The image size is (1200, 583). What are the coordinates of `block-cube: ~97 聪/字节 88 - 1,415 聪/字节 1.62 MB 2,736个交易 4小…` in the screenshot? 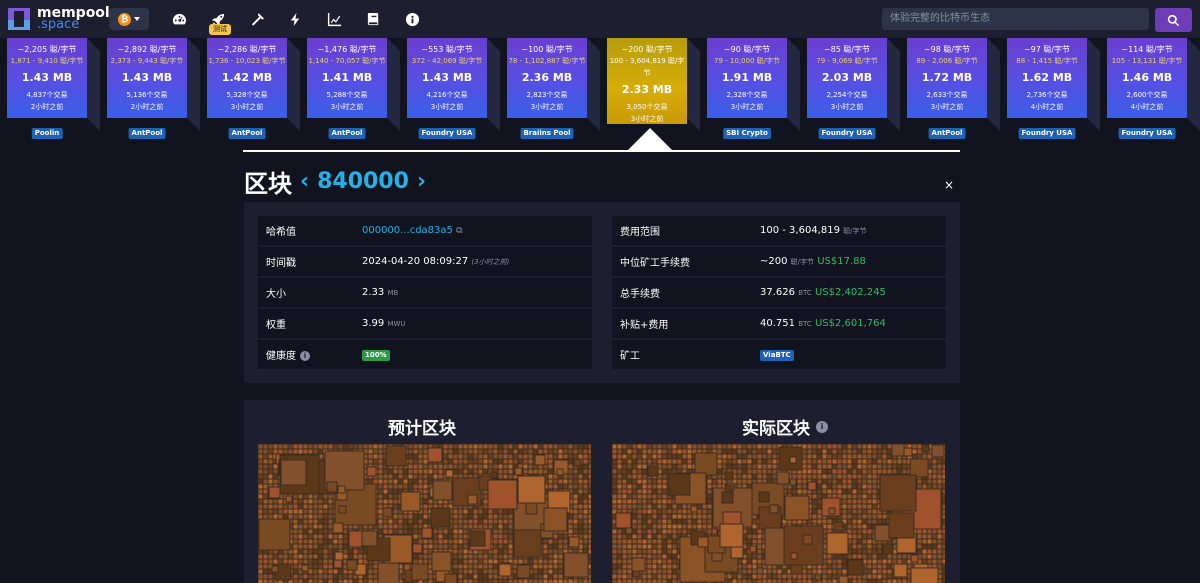 It's located at (1047, 78).